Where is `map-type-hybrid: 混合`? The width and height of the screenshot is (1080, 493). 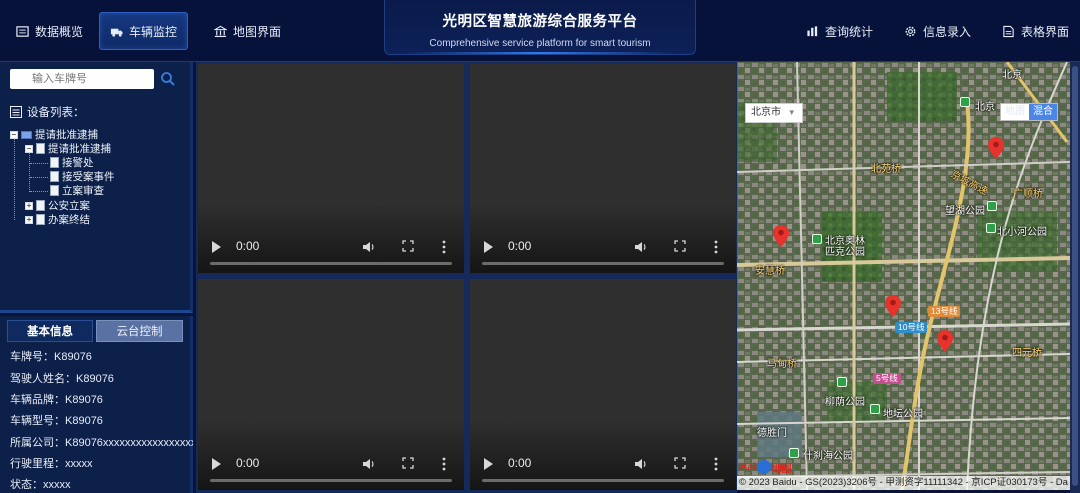 map-type-hybrid: 混合 is located at coordinates (1043, 112).